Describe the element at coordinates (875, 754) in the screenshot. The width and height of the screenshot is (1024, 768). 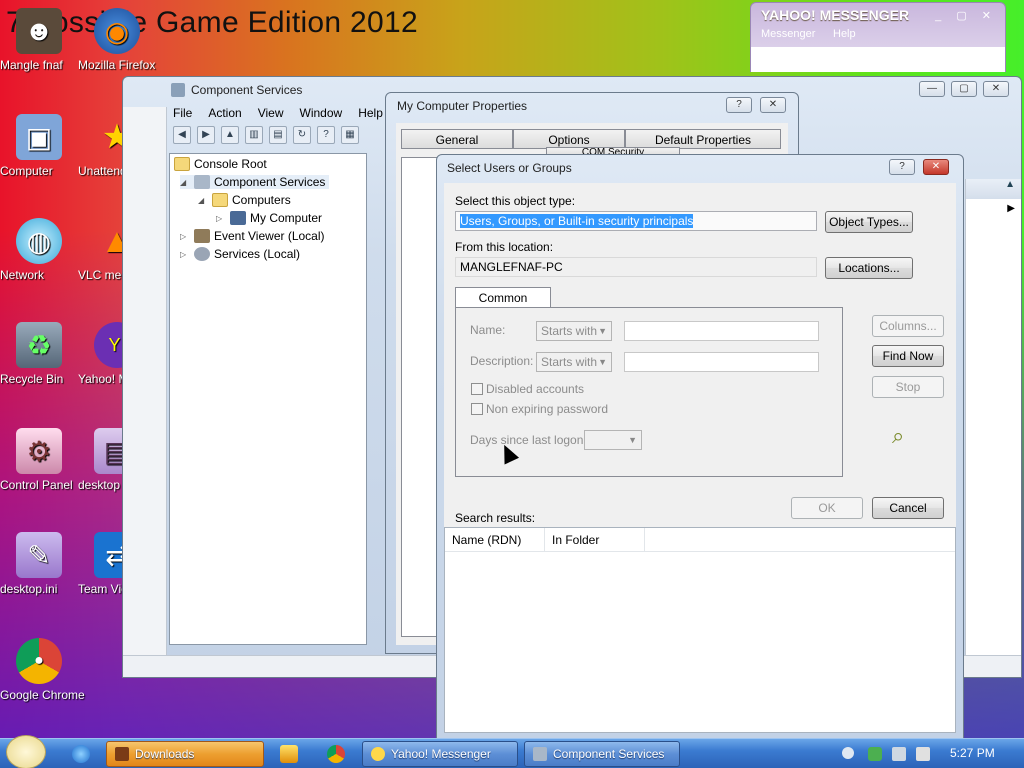
I see `action-center-icon` at that location.